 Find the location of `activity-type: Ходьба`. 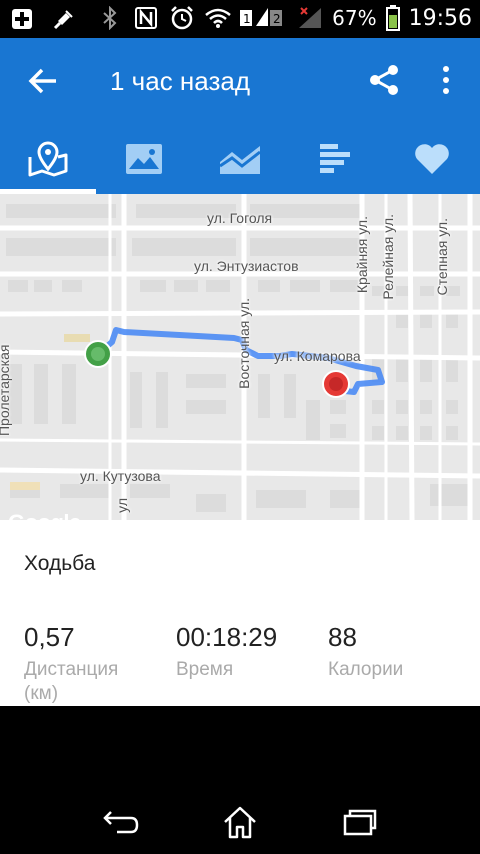

activity-type: Ходьба is located at coordinates (60, 563).